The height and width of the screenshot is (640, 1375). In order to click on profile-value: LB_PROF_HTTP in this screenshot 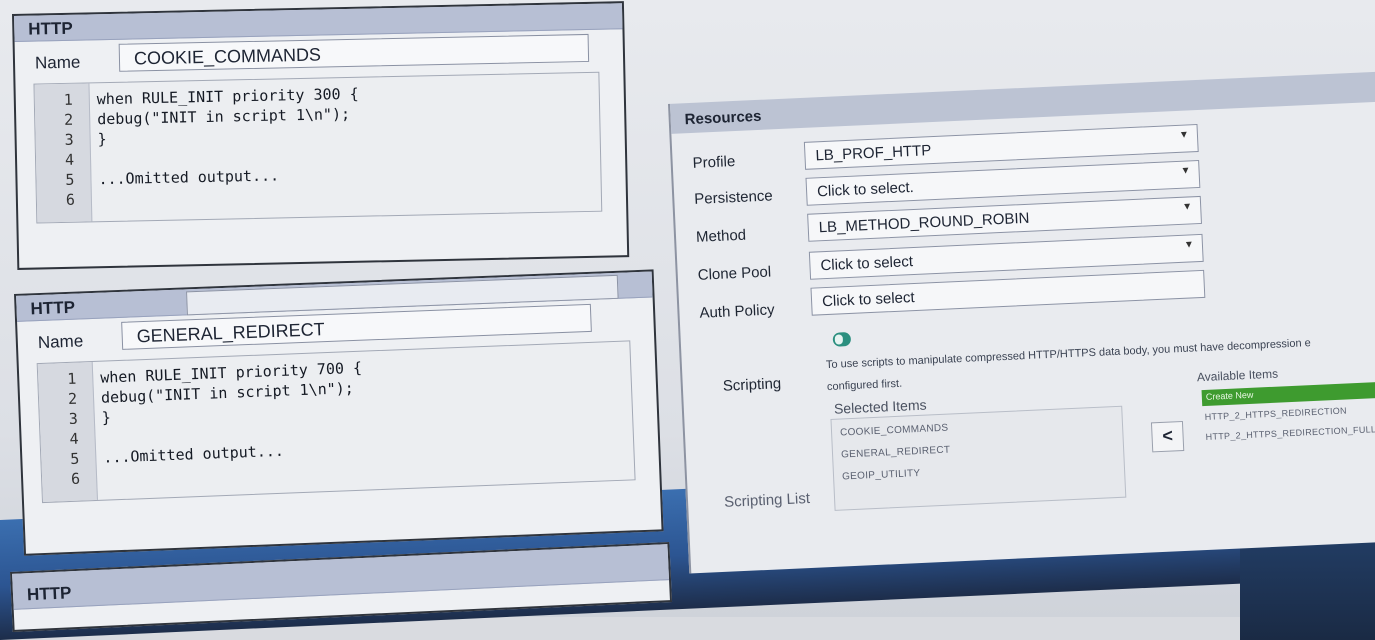, I will do `click(873, 153)`.